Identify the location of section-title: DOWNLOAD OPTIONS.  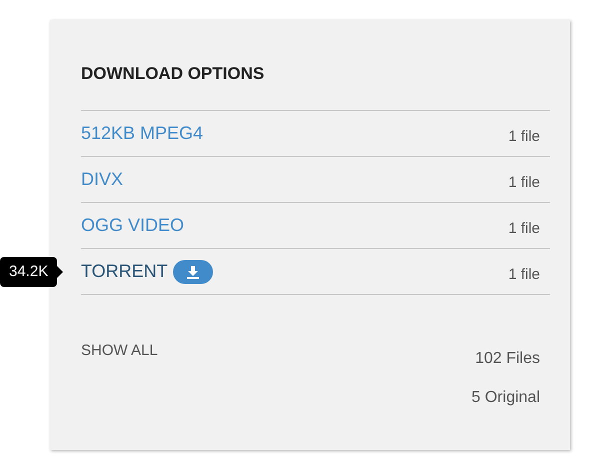
(173, 74).